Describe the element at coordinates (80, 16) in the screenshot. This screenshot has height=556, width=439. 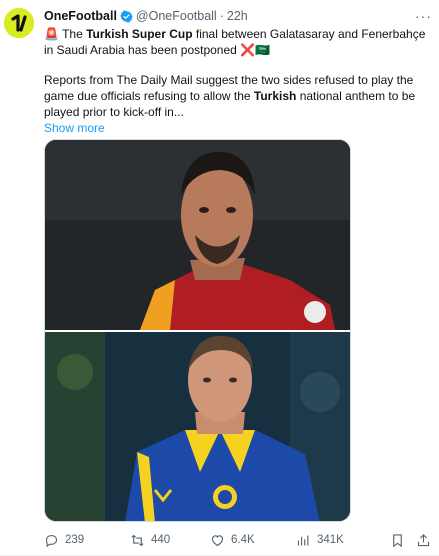
I see `author-name: OneFootball` at that location.